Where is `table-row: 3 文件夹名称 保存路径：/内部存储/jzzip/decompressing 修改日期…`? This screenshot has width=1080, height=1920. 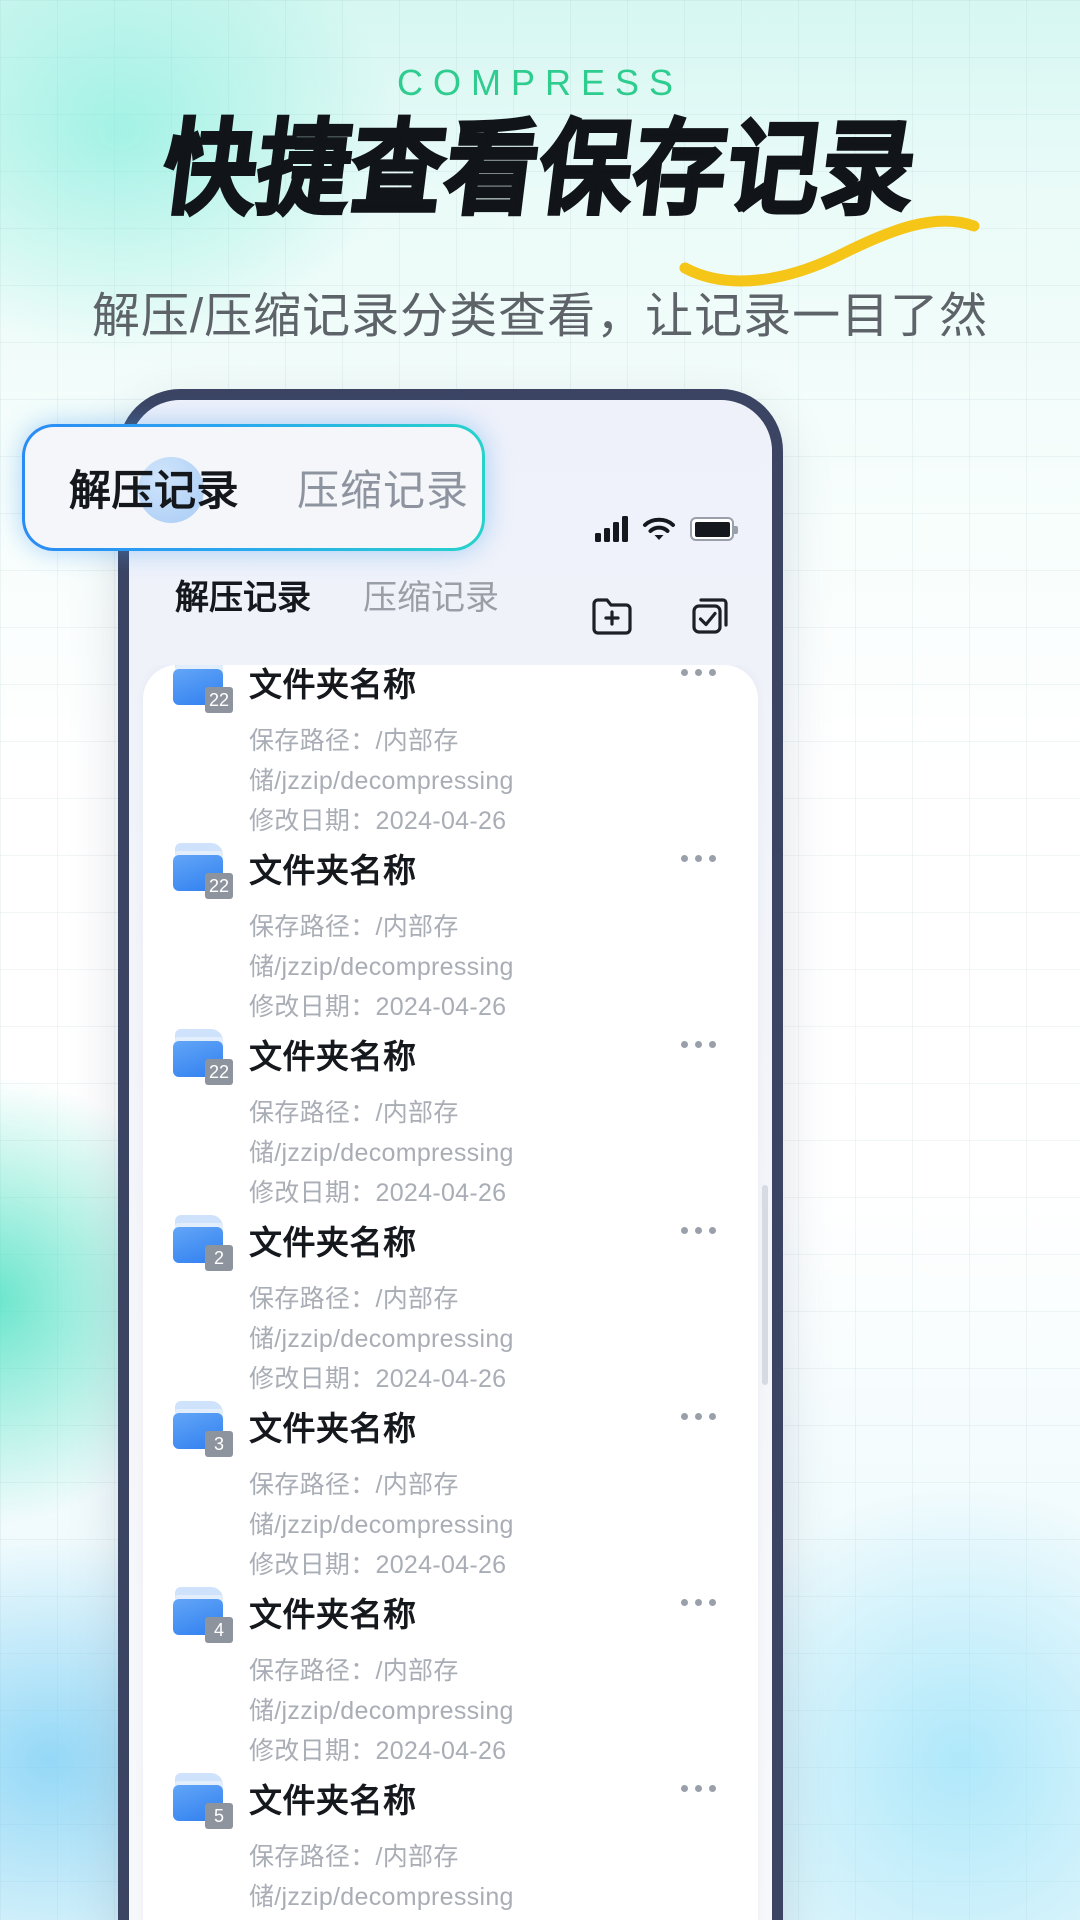 table-row: 3 文件夹名称 保存路径：/内部存储/jzzip/decompressing 修改日期… is located at coordinates (450, 1477).